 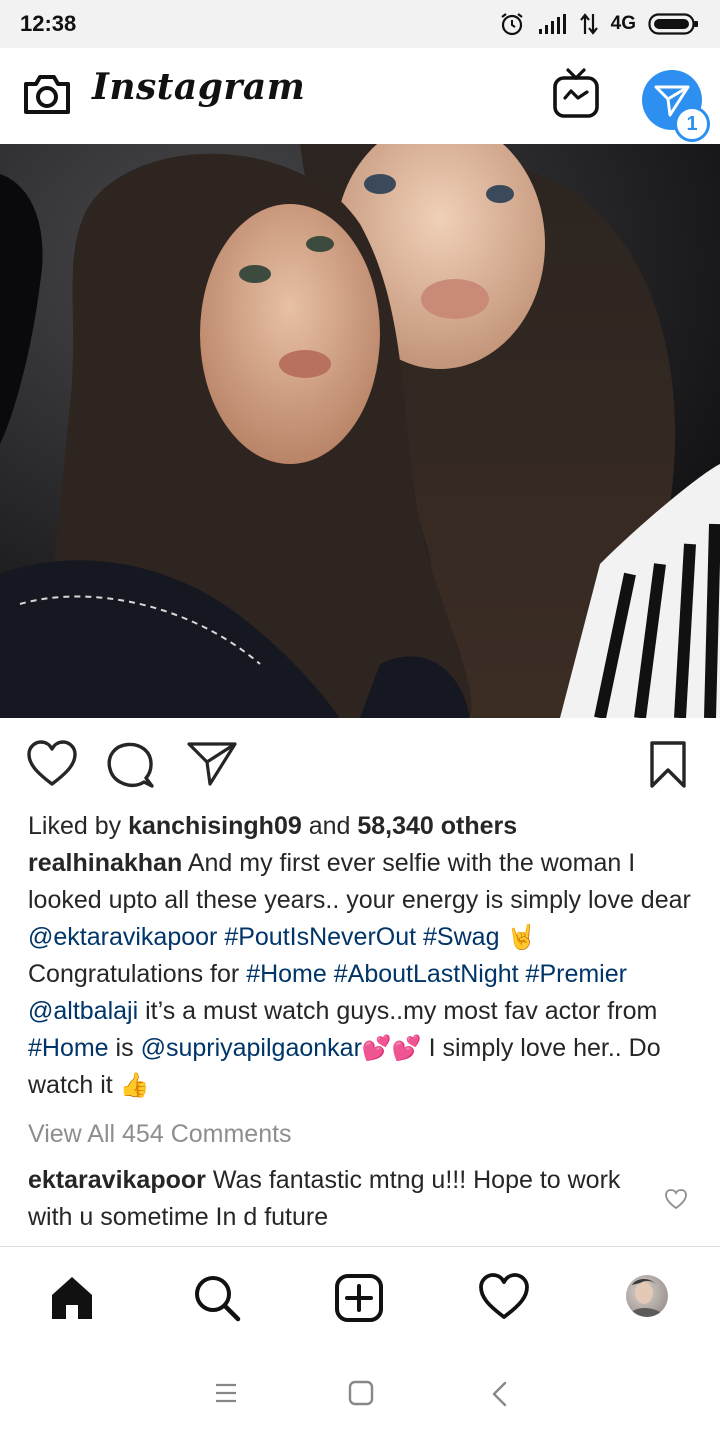 I want to click on search-icon, so click(x=217, y=1298).